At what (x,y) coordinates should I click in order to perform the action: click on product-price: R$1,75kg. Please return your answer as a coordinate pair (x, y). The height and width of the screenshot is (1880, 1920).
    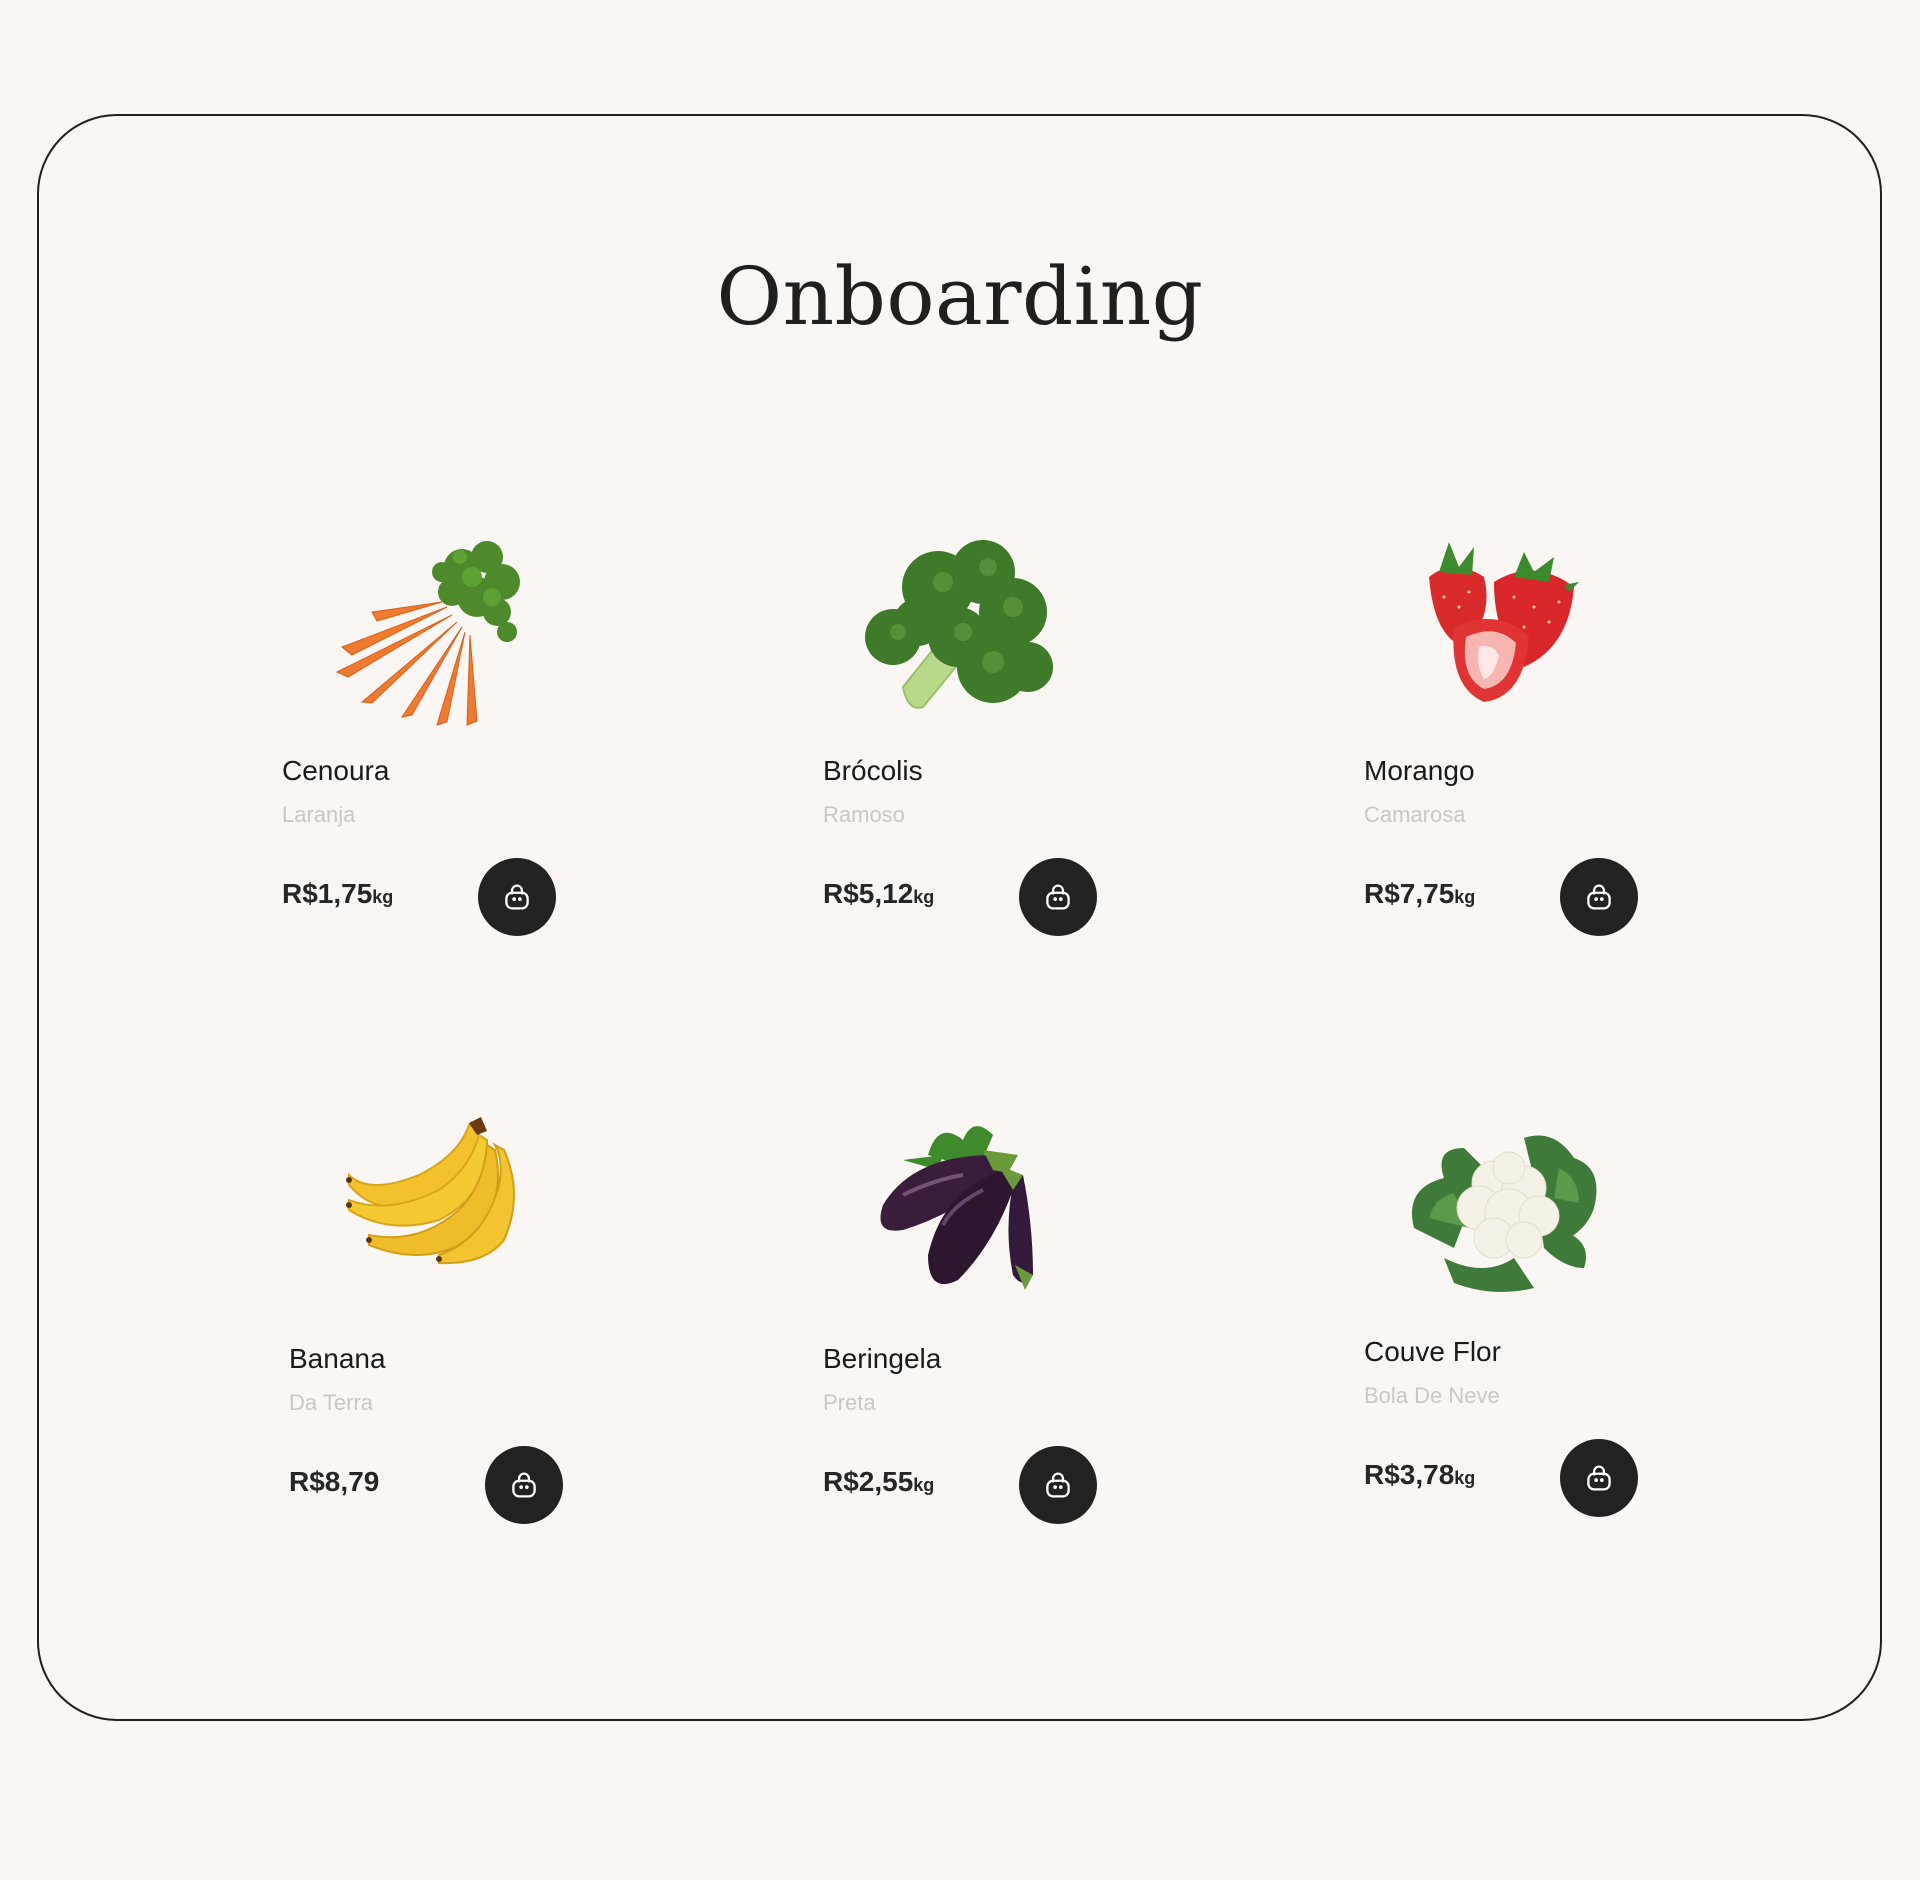
    Looking at the image, I should click on (338, 893).